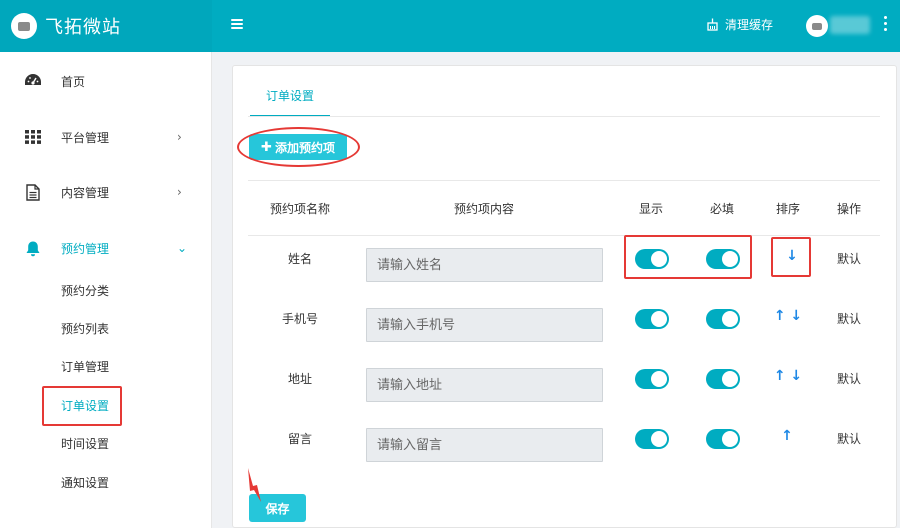  What do you see at coordinates (85, 483) in the screenshot?
I see `sidebar-subitem: 通知设置` at bounding box center [85, 483].